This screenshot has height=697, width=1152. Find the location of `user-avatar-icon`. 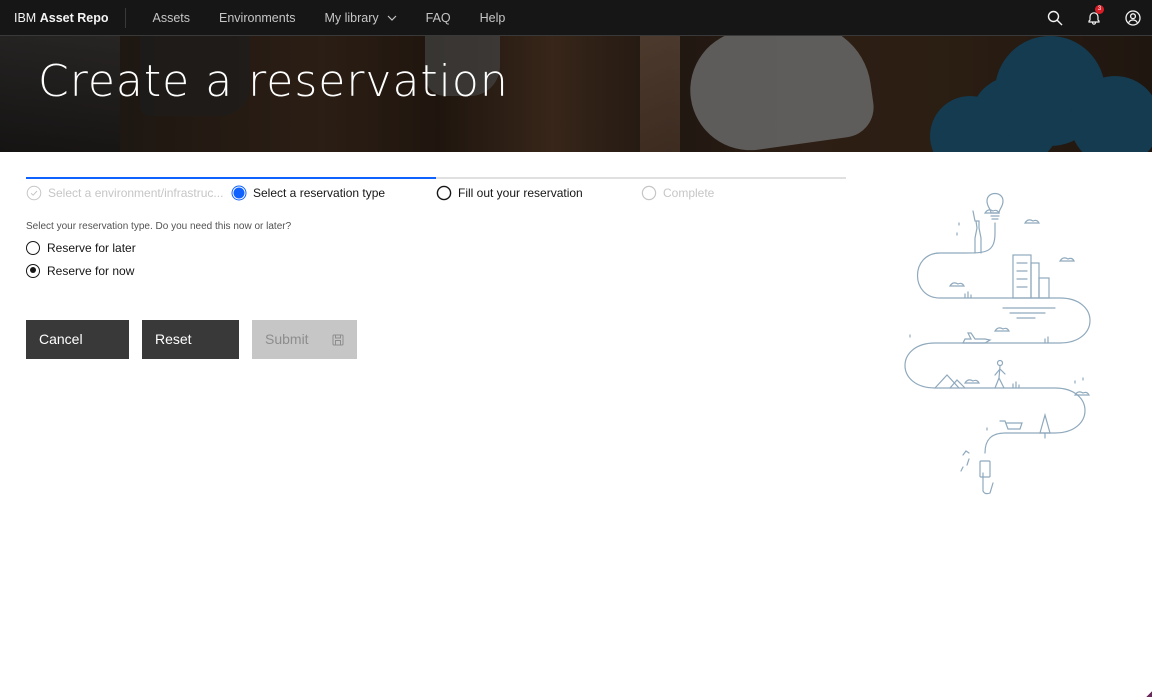

user-avatar-icon is located at coordinates (1132, 17).